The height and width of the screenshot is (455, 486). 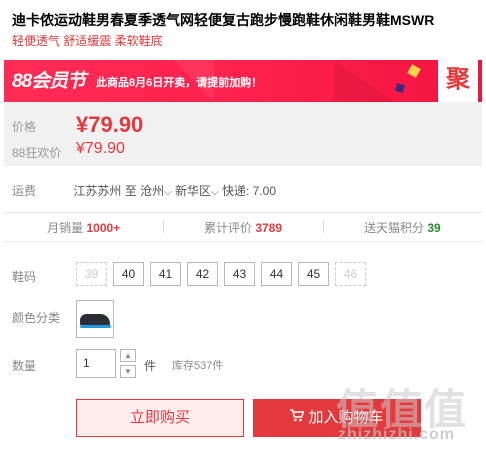 I want to click on price-value: ¥79.90, so click(x=110, y=124).